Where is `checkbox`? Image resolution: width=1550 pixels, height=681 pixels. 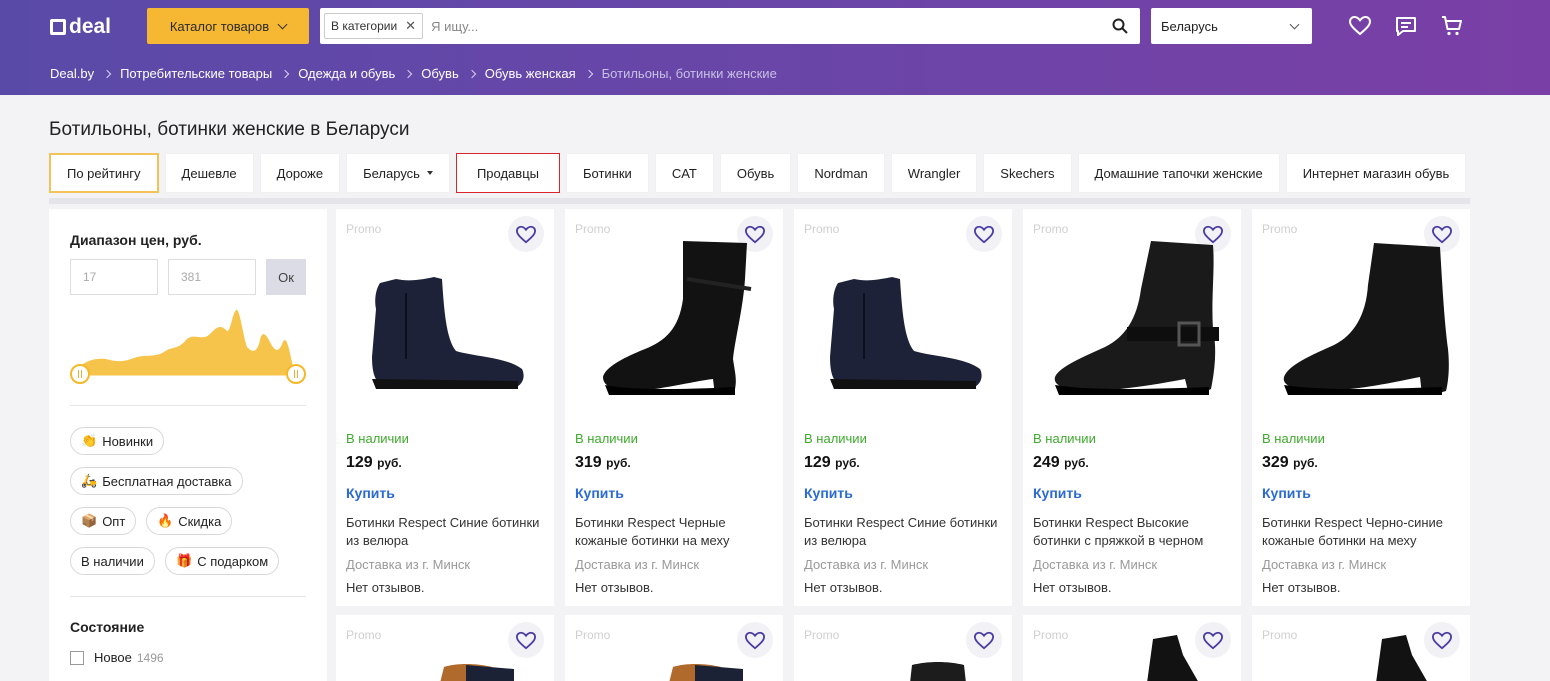 checkbox is located at coordinates (77, 657).